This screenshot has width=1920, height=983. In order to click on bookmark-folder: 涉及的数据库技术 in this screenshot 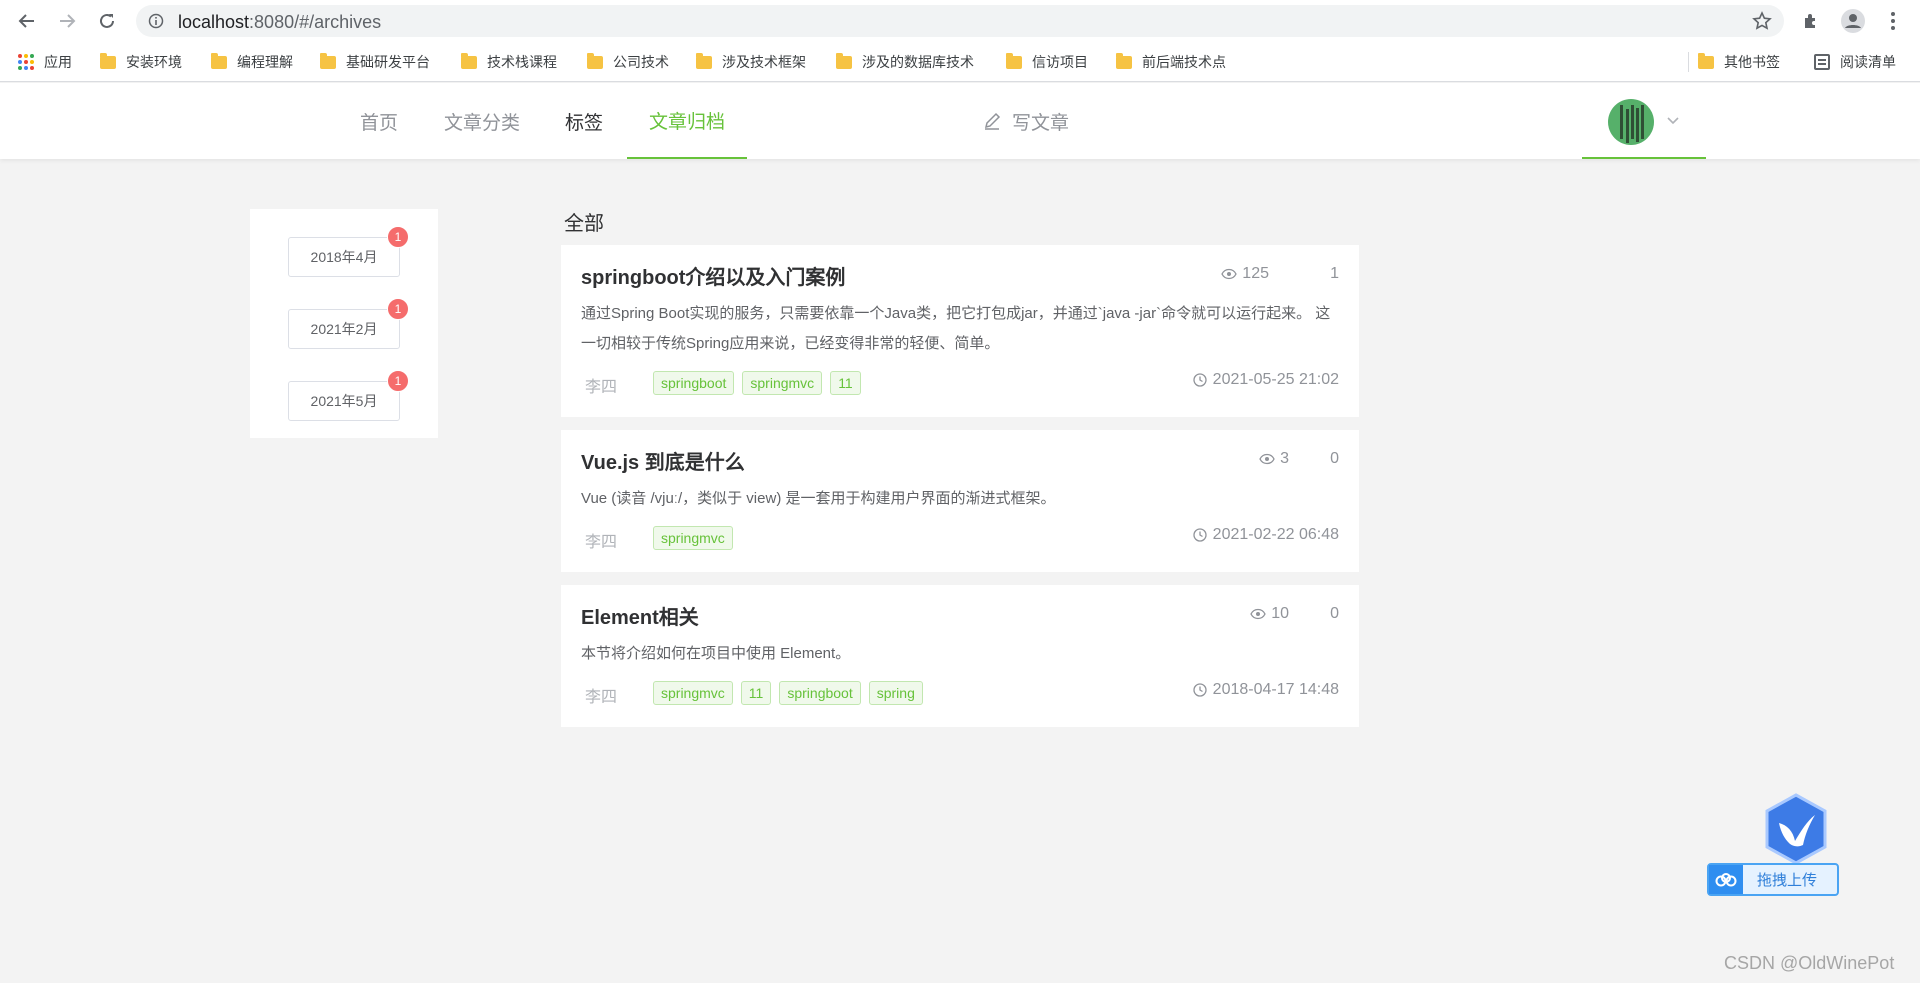, I will do `click(905, 62)`.